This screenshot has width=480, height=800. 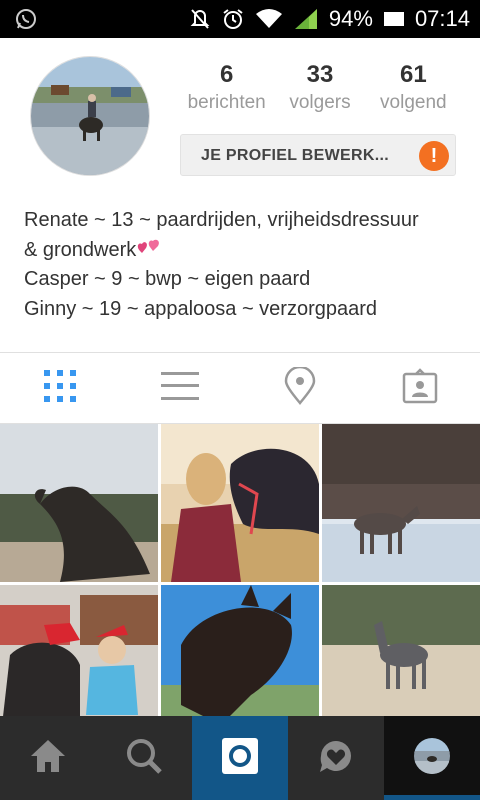 I want to click on tagged-photos-icon, so click(x=420, y=388).